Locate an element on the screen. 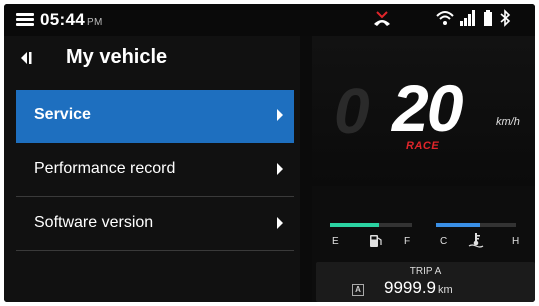  fuel-pump-icon is located at coordinates (376, 241).